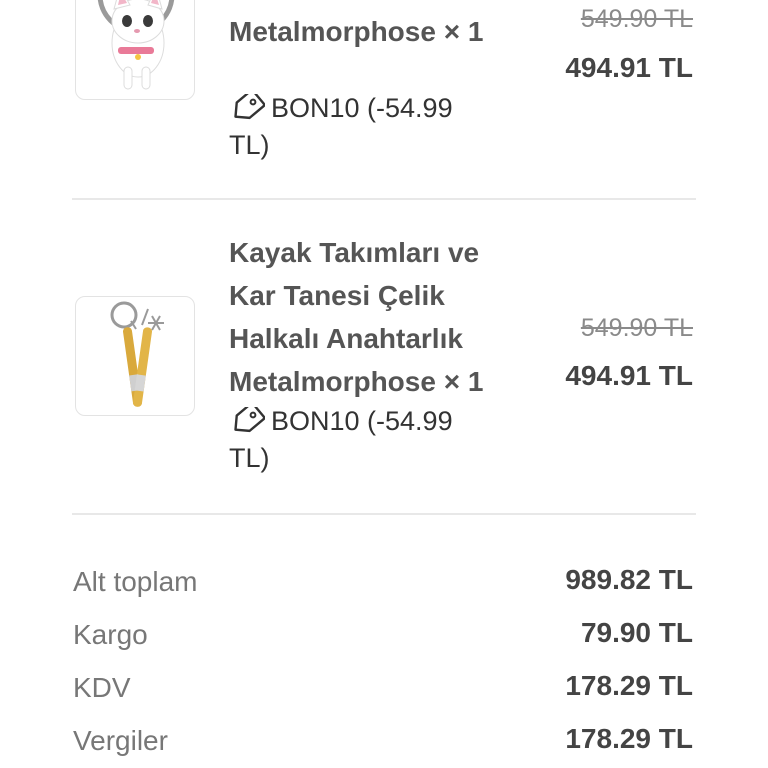 The width and height of the screenshot is (768, 768). Describe the element at coordinates (110, 634) in the screenshot. I see `shipping-label: Kargo` at that location.